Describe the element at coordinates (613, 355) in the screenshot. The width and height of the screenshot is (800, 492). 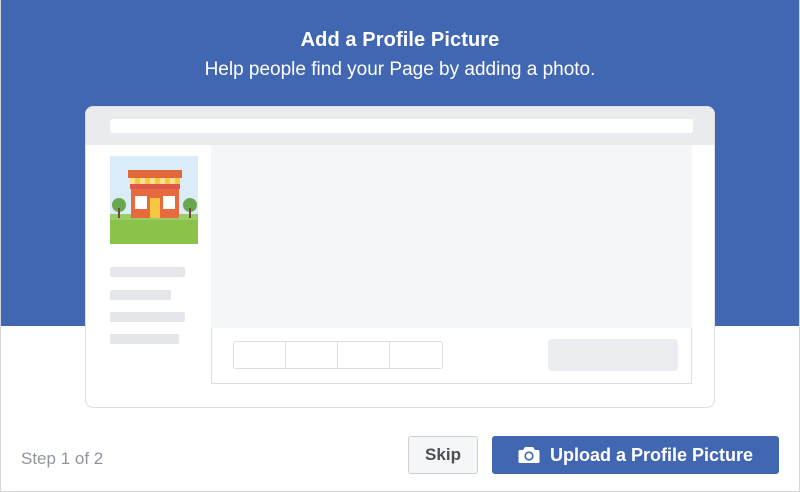
I see `preview-cta-button` at that location.